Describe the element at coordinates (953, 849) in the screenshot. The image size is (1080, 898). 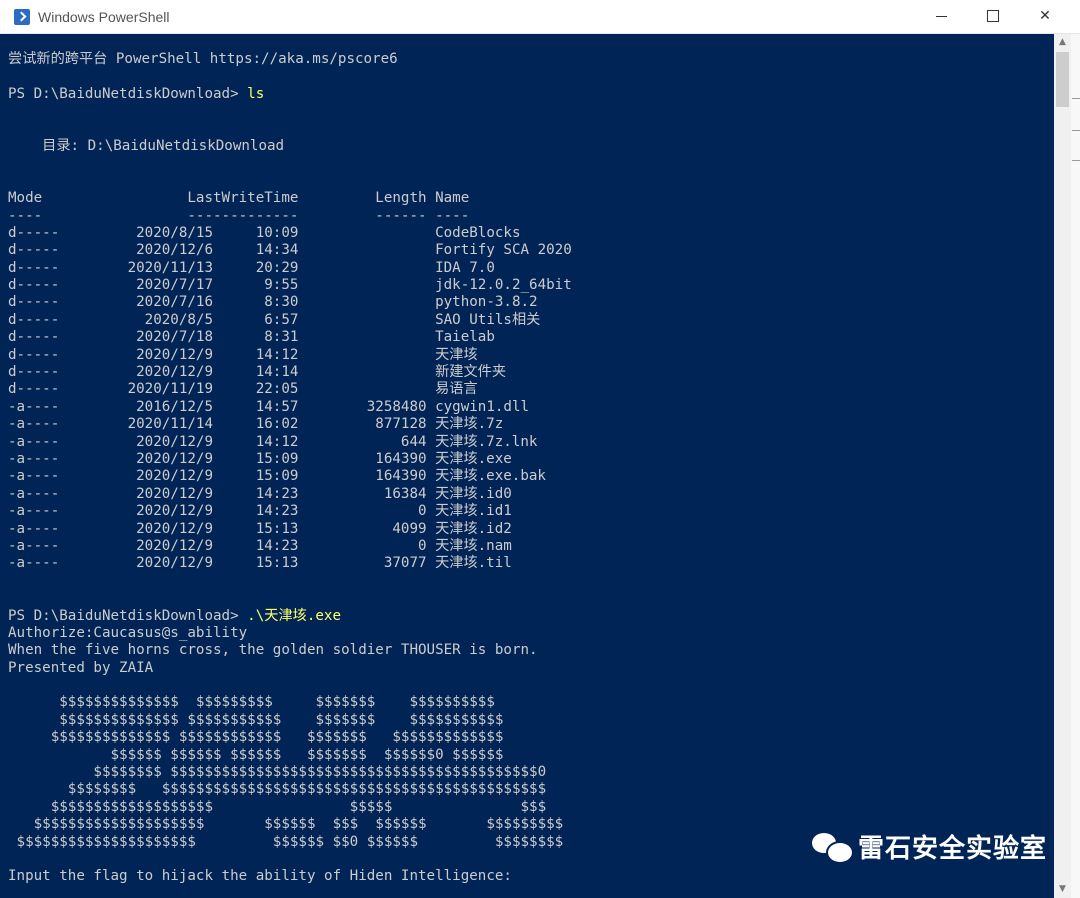
I see `watermark-text: 雷石安全实验室` at that location.